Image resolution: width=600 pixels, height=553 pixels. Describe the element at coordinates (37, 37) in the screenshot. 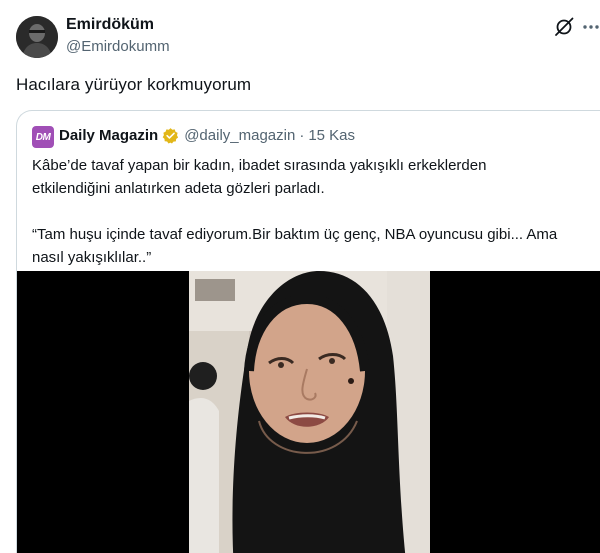

I see `author-avatar` at that location.